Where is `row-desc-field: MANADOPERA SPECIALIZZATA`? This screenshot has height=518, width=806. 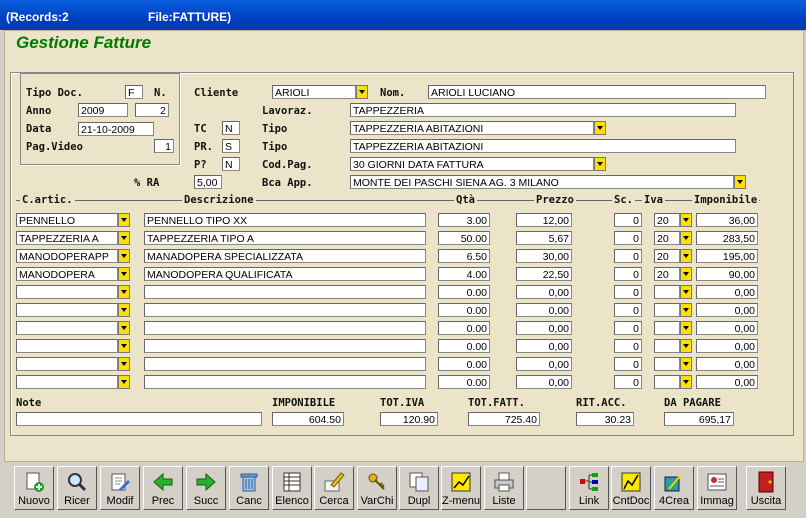
row-desc-field: MANADOPERA SPECIALIZZATA is located at coordinates (285, 256).